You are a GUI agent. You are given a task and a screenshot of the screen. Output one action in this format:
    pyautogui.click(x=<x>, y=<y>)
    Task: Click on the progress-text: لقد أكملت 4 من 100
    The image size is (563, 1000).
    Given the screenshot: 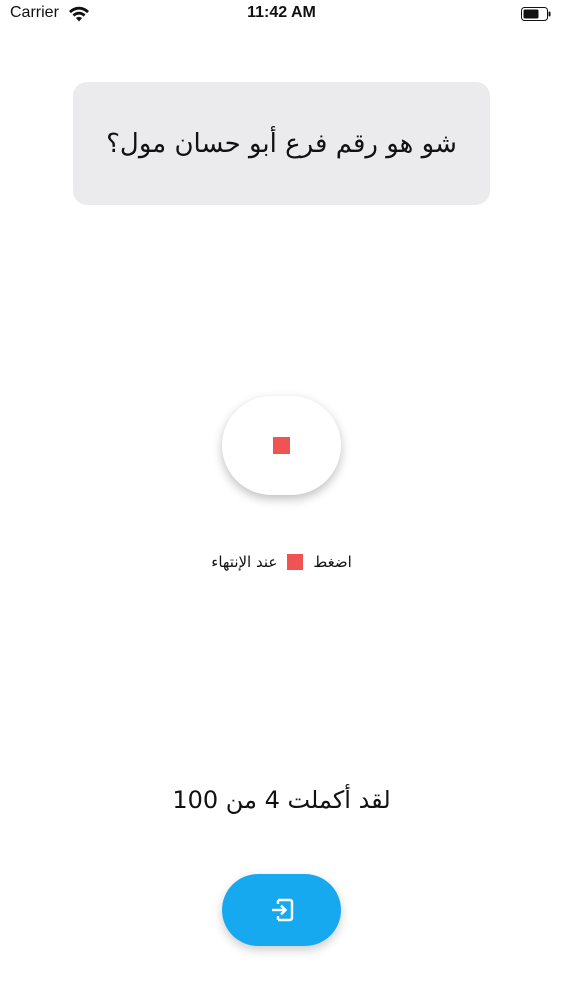 What is the action you would take?
    pyautogui.click(x=281, y=800)
    